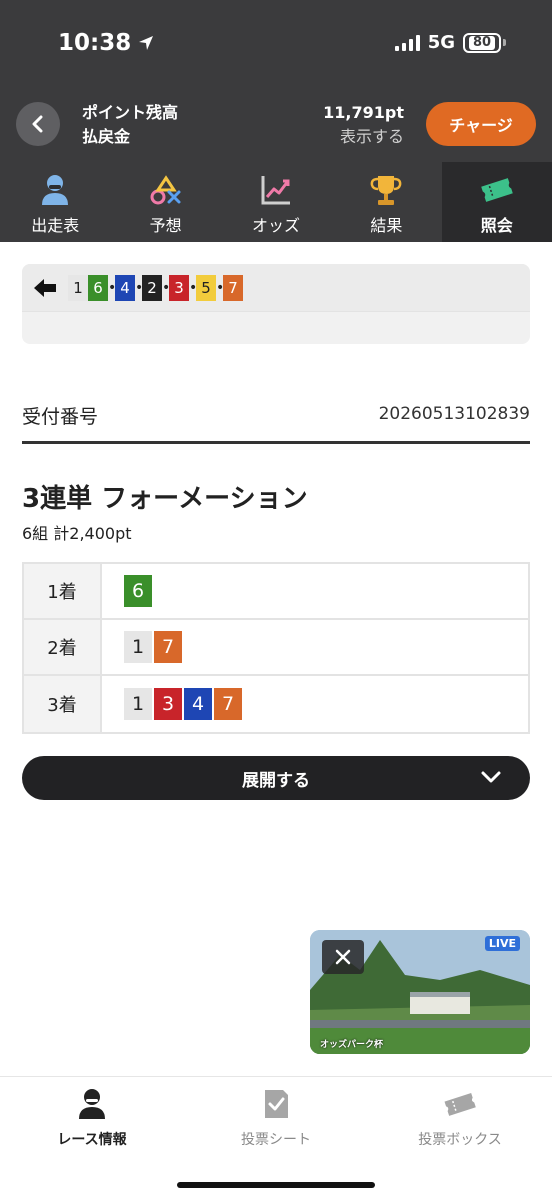 The height and width of the screenshot is (1200, 552). What do you see at coordinates (496, 225) in the screenshot?
I see `nav-label: 照会` at bounding box center [496, 225].